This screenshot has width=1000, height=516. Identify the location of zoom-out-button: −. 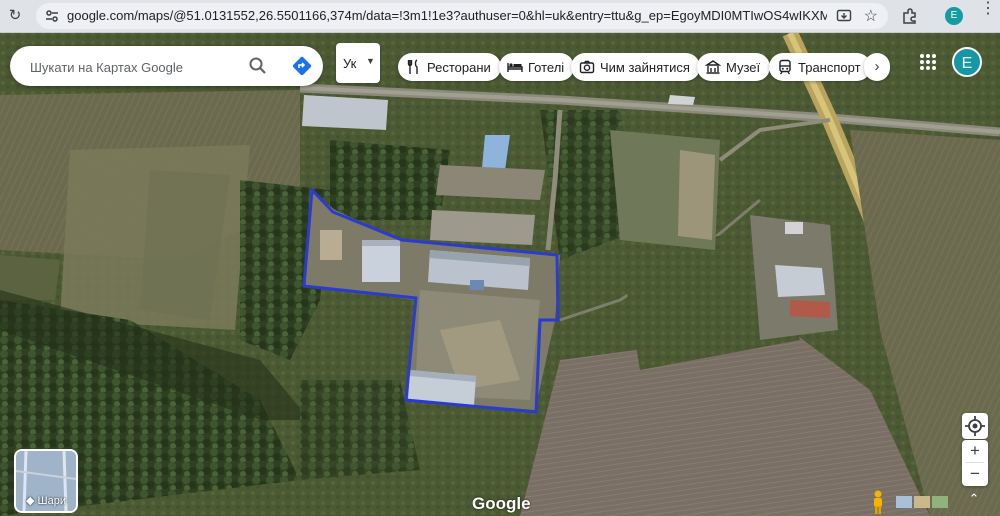
(975, 474).